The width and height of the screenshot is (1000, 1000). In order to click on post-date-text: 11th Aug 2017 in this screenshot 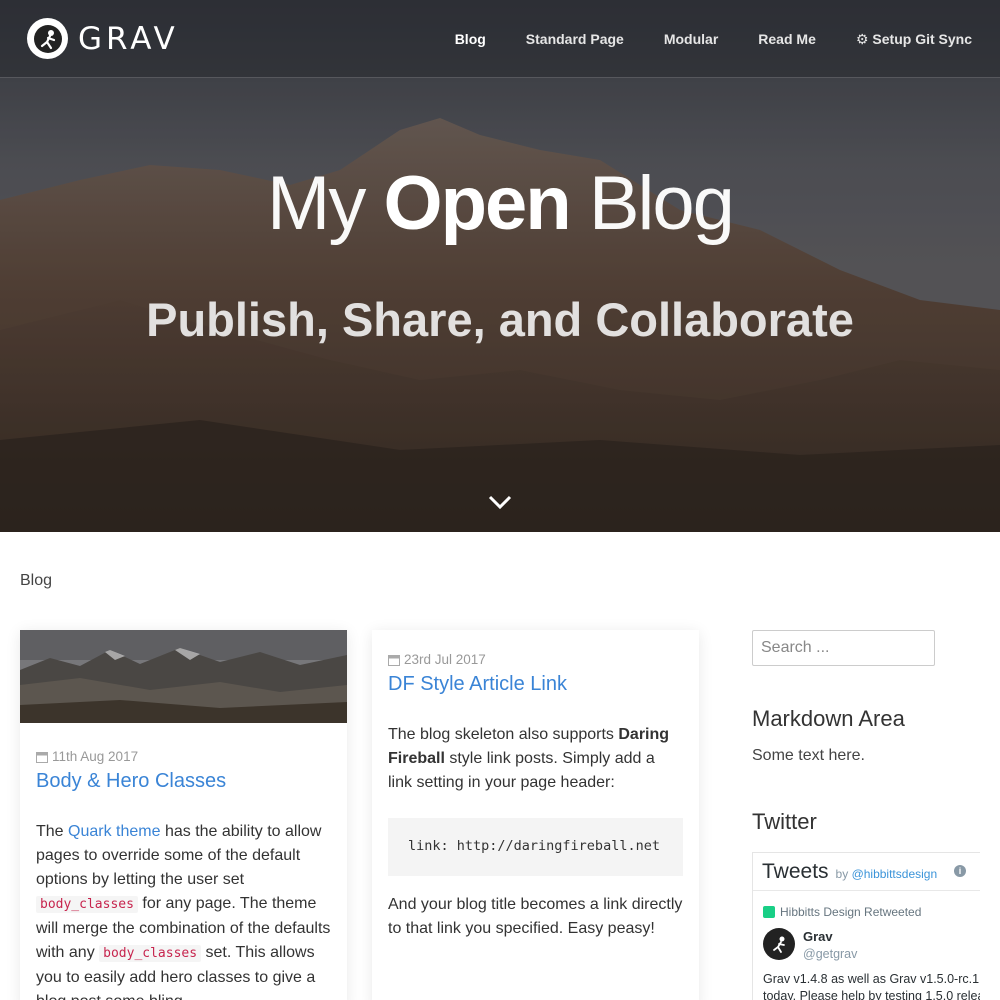, I will do `click(95, 756)`.